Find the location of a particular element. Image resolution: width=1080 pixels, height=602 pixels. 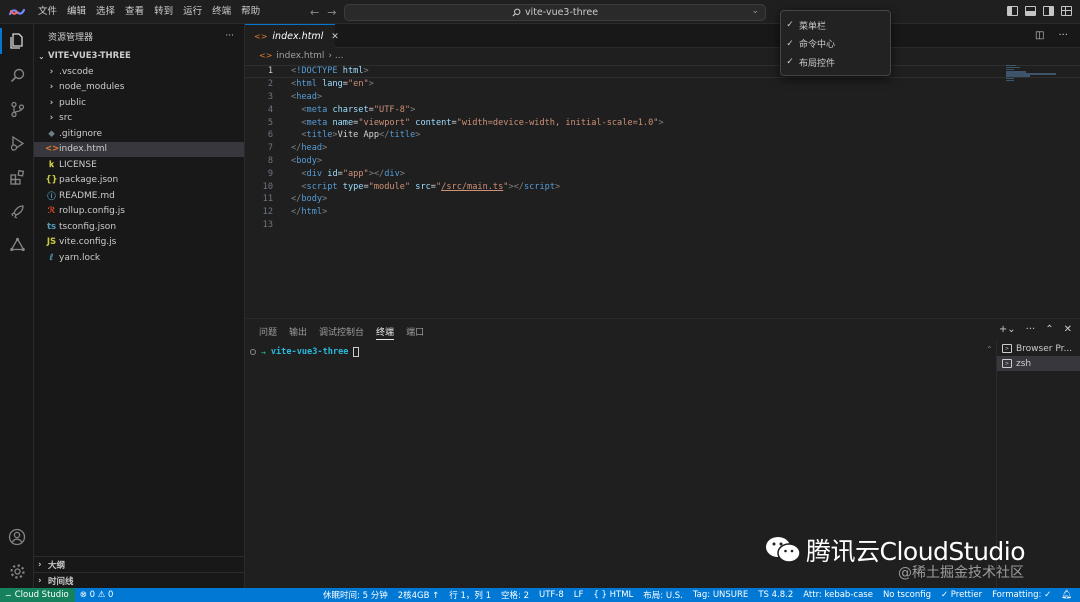

tab-ports: 端口 is located at coordinates (415, 331).